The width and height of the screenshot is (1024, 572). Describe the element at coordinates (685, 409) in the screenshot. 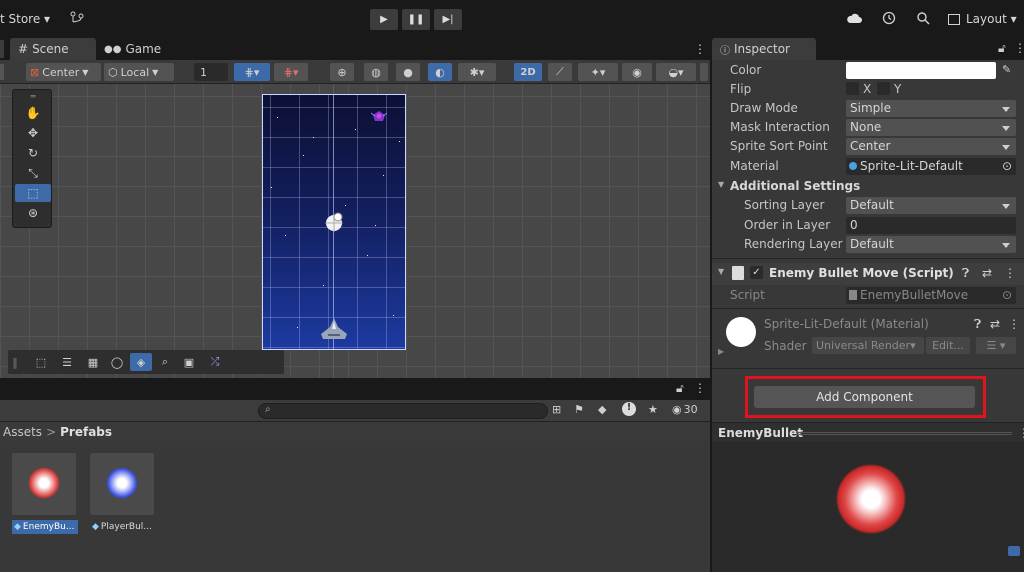

I see `hidden-packages-toggle: ◉ 30` at that location.